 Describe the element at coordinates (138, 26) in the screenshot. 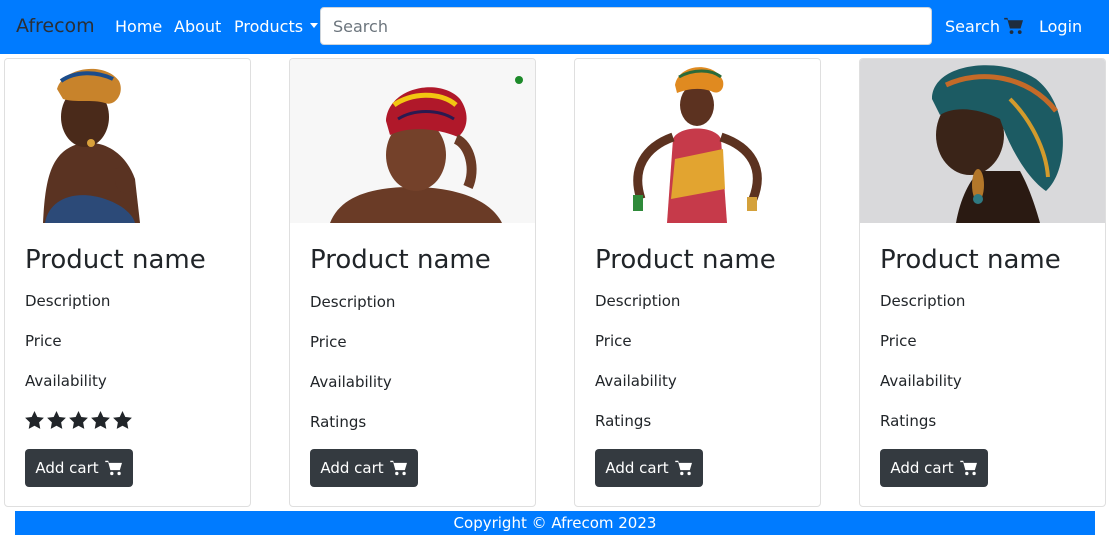

I see `nav-home-link: Home` at that location.